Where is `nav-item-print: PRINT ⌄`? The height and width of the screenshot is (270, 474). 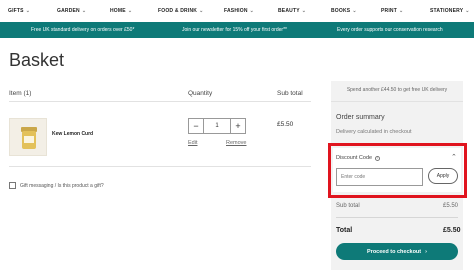
nav-item-print: PRINT ⌄ is located at coordinates (392, 11).